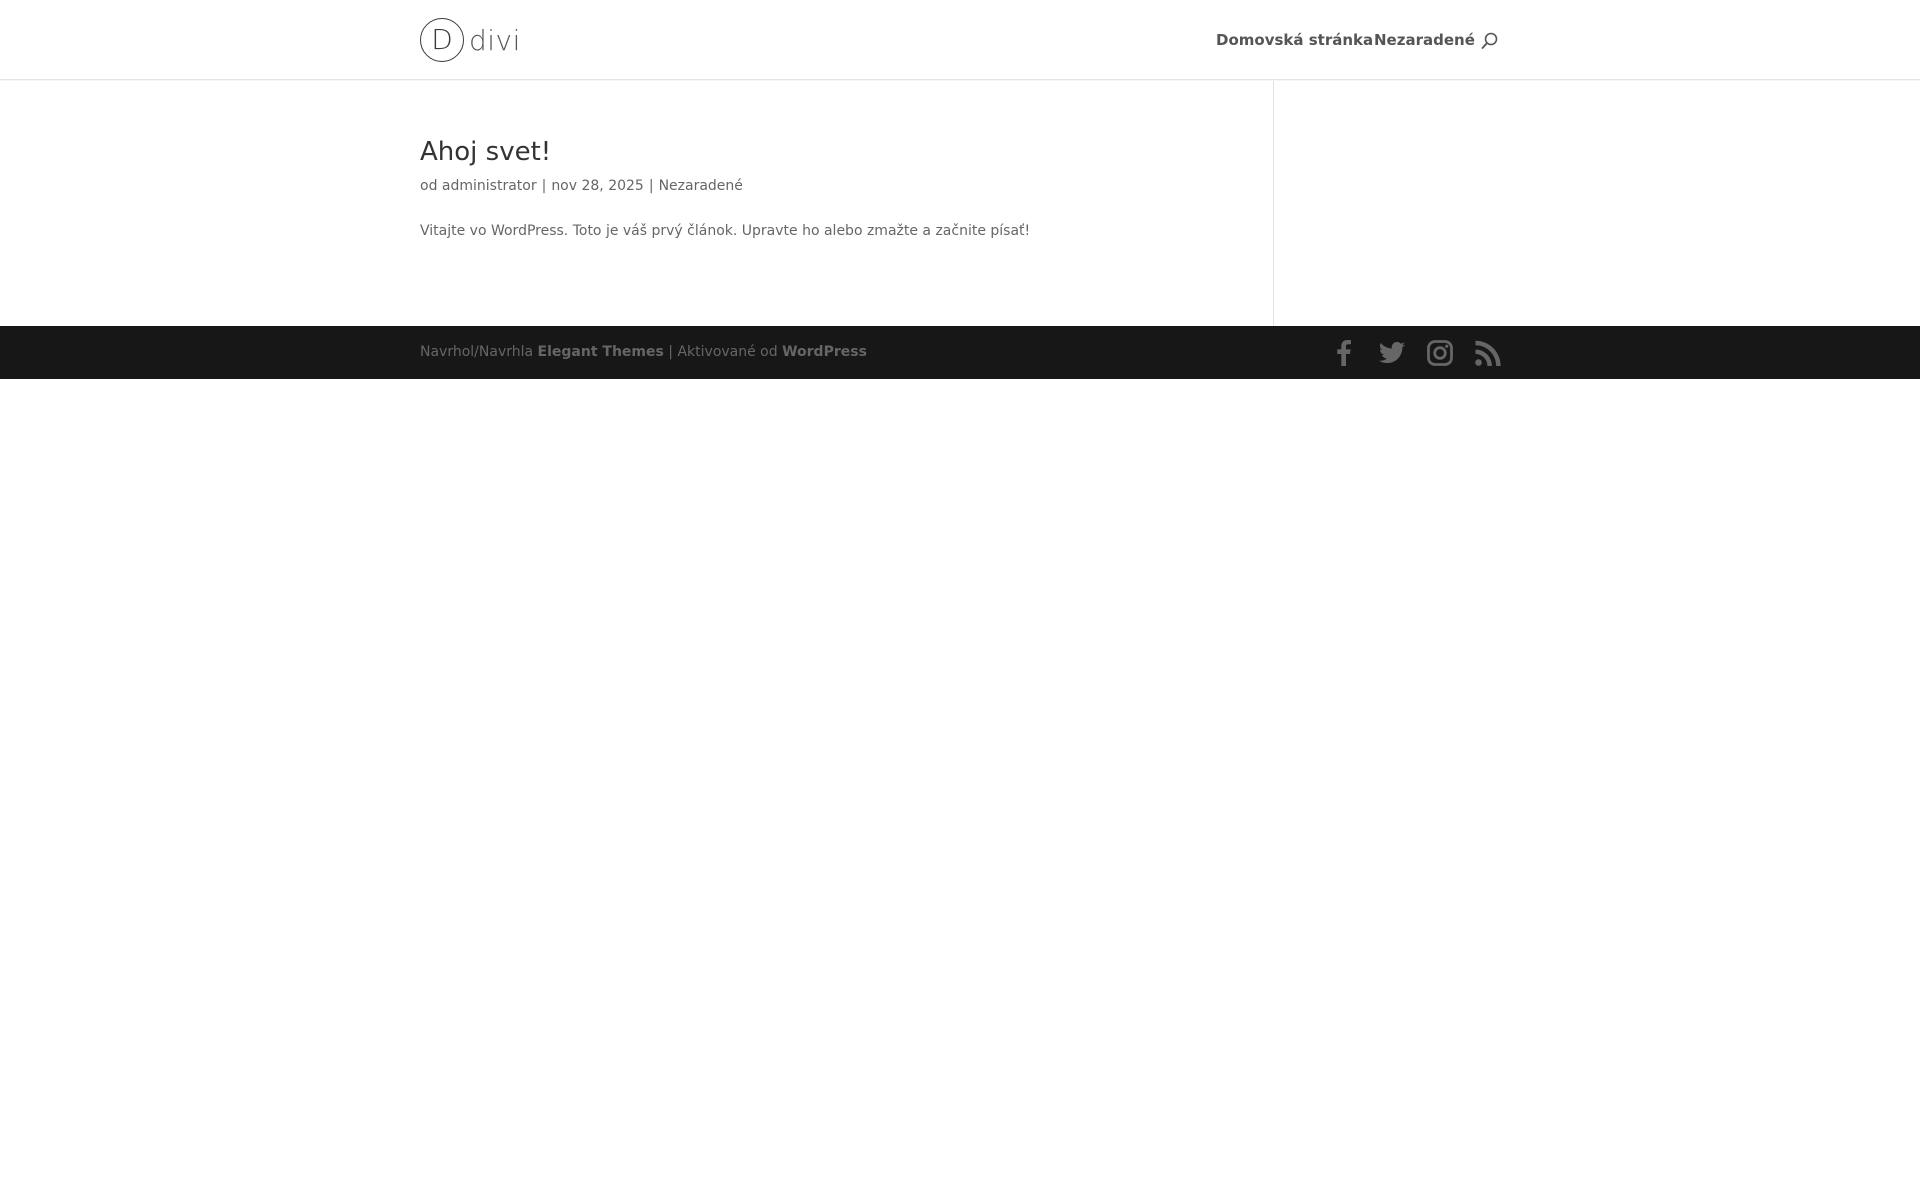  Describe the element at coordinates (1490, 41) in the screenshot. I see `search-icon` at that location.